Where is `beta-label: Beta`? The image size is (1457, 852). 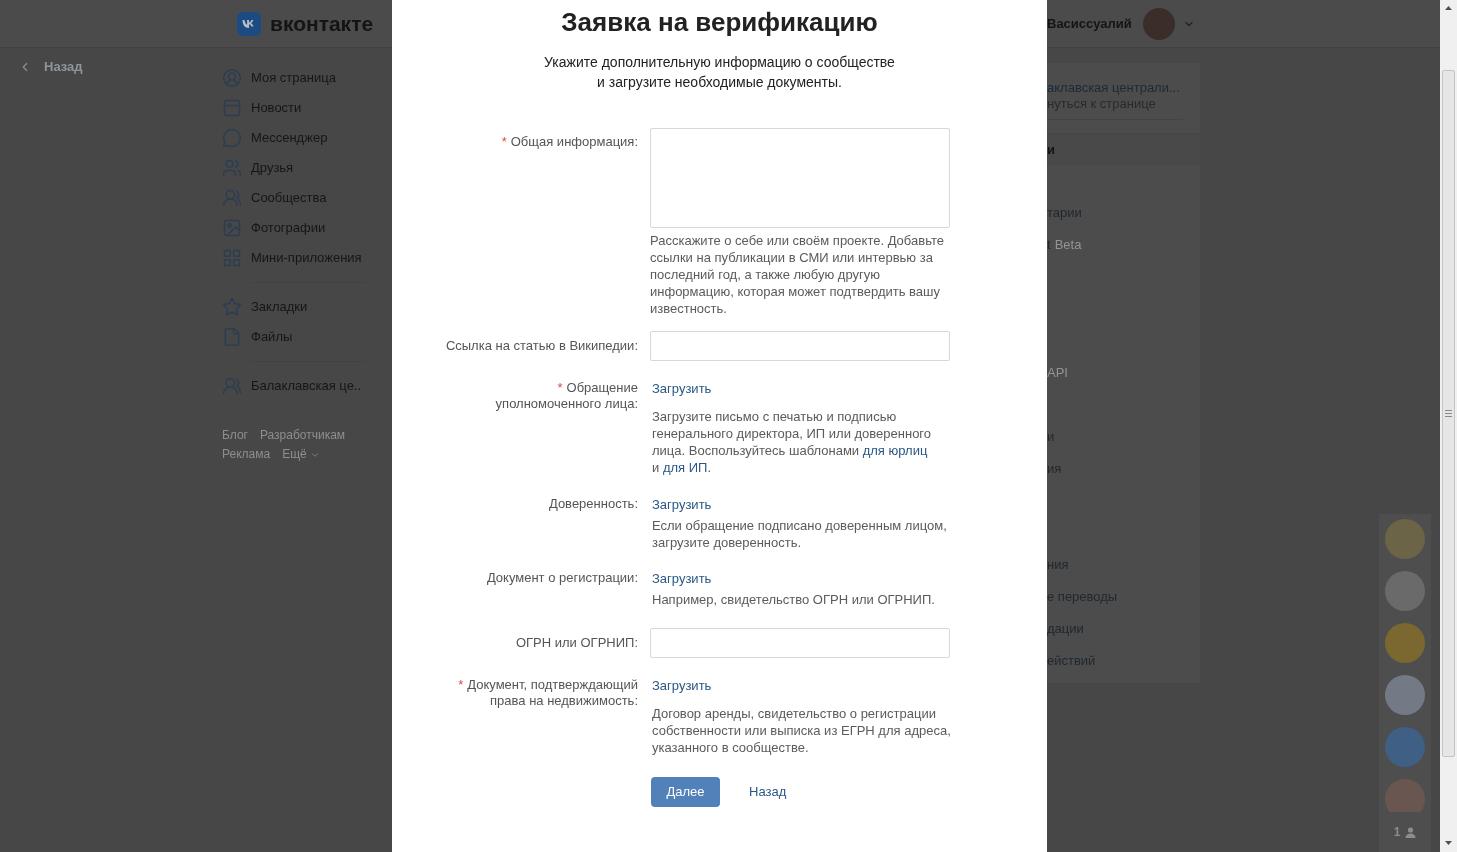 beta-label: Beta is located at coordinates (1068, 245).